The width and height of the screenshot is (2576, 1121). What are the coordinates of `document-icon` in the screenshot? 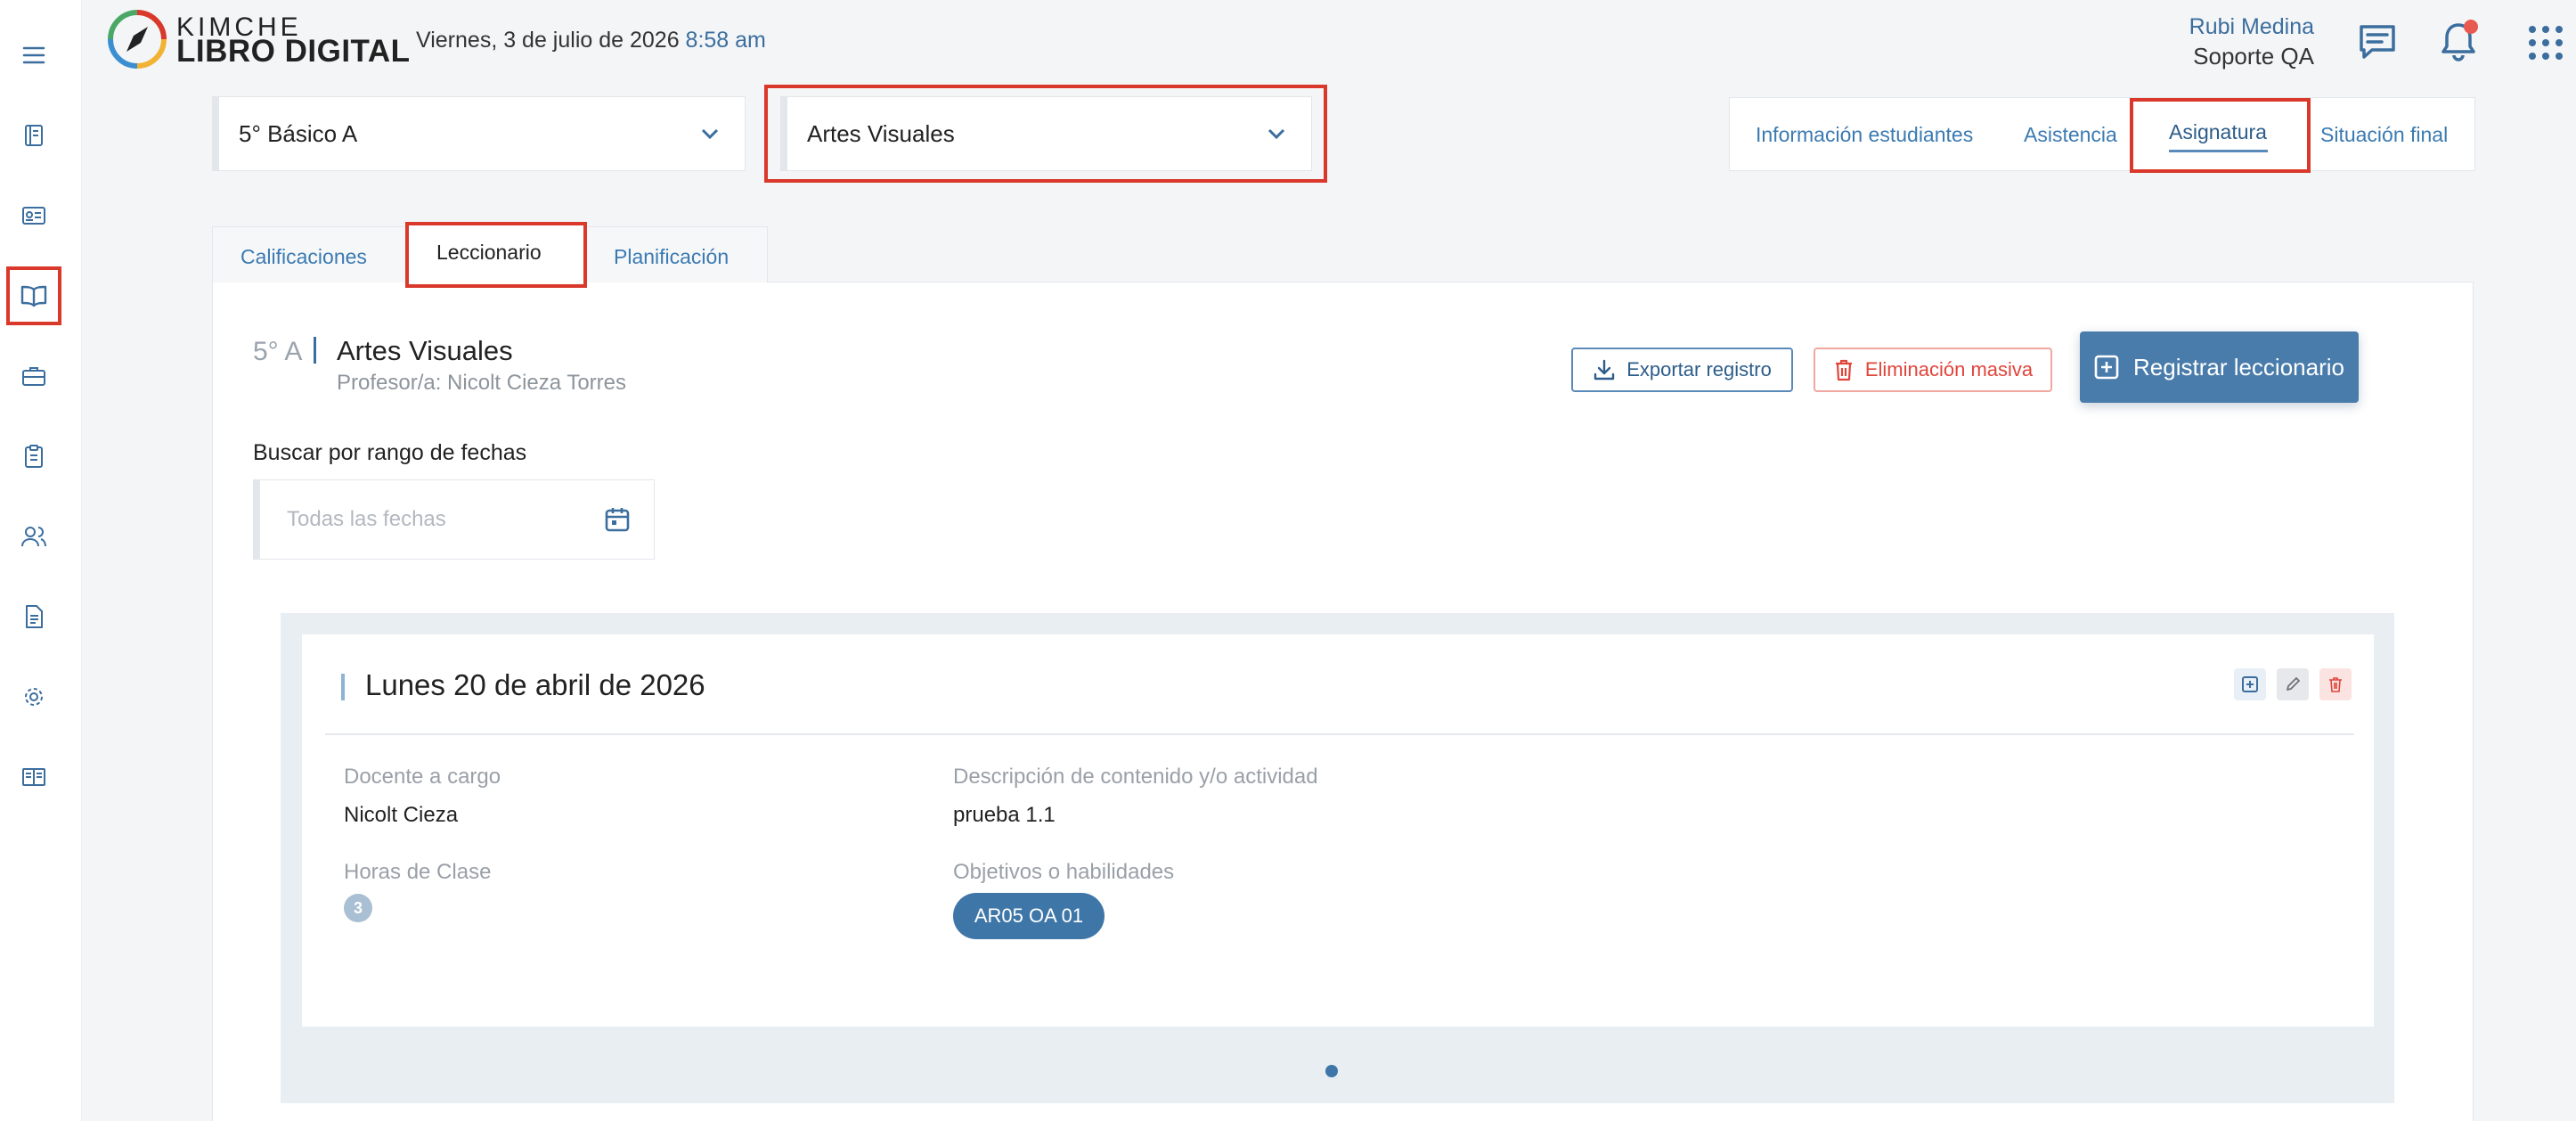 It's located at (34, 617).